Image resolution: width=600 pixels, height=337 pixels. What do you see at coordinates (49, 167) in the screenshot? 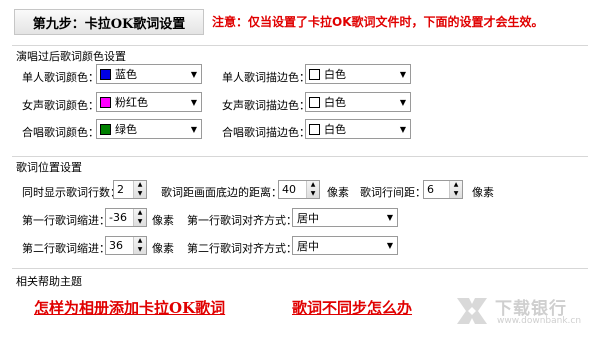
I see `position-group-title: 歌词位置设置` at bounding box center [49, 167].